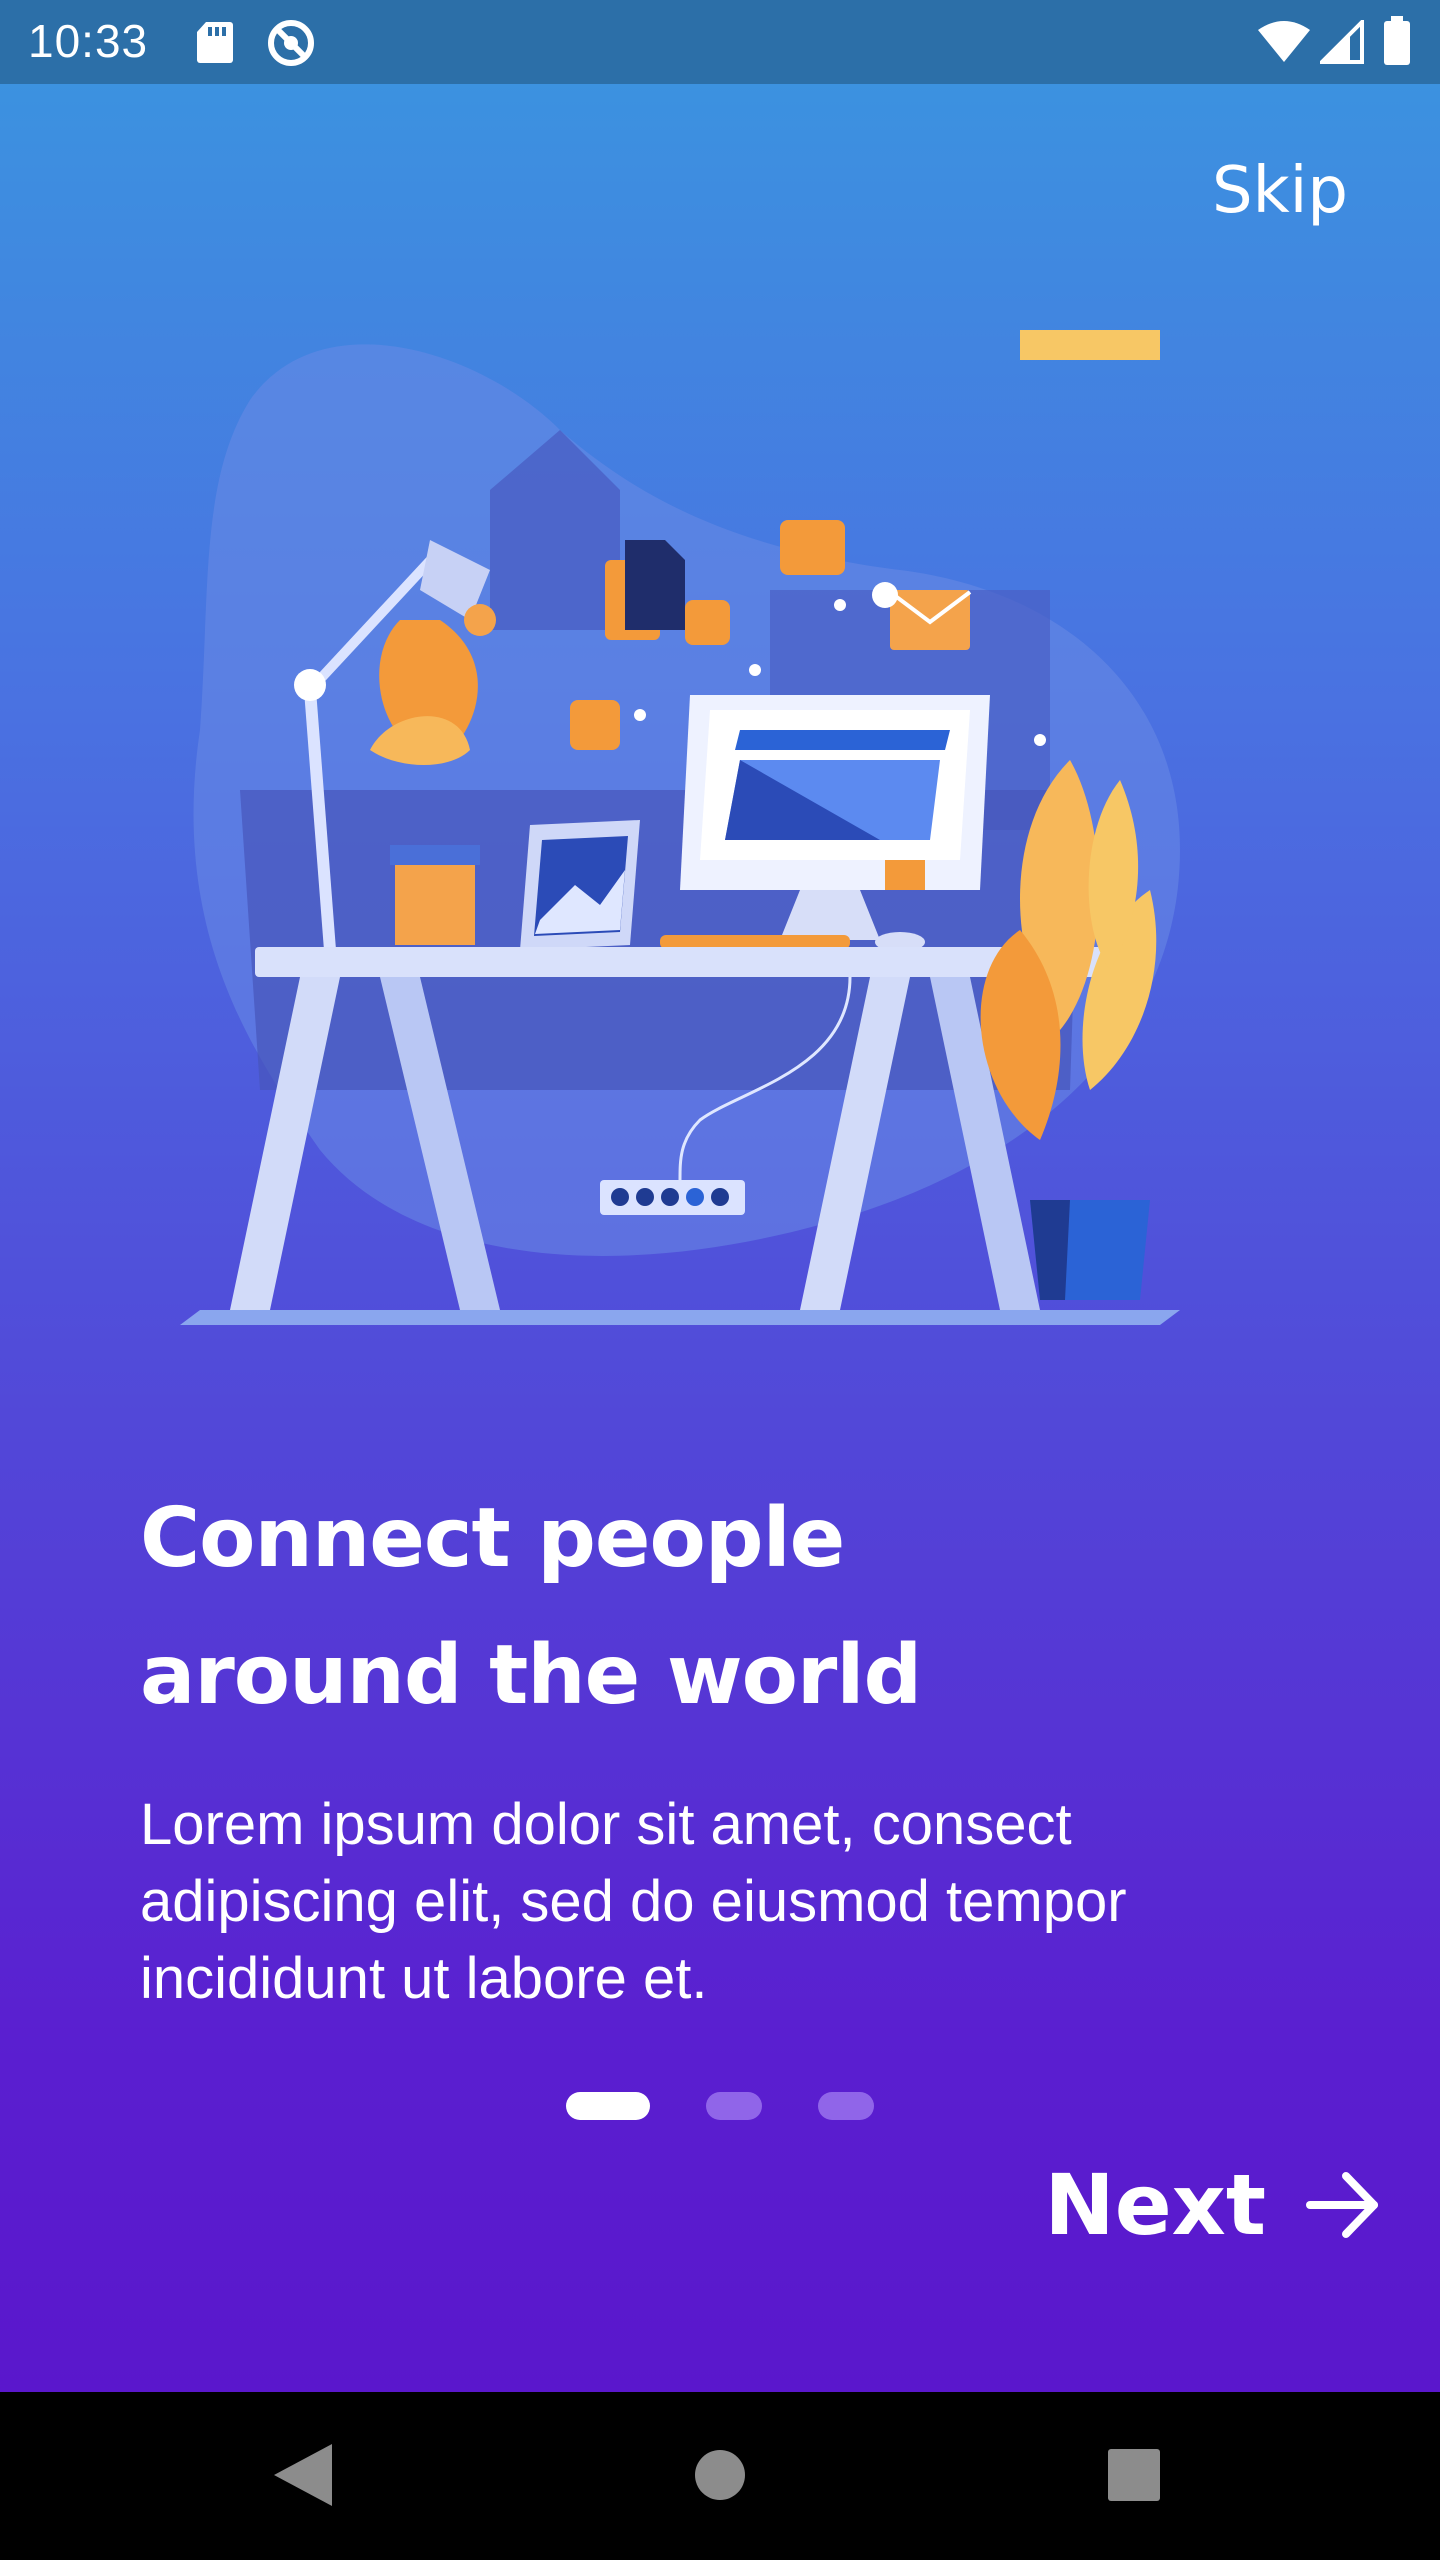 The height and width of the screenshot is (2560, 1440). I want to click on next-button: Next, so click(1210, 2205).